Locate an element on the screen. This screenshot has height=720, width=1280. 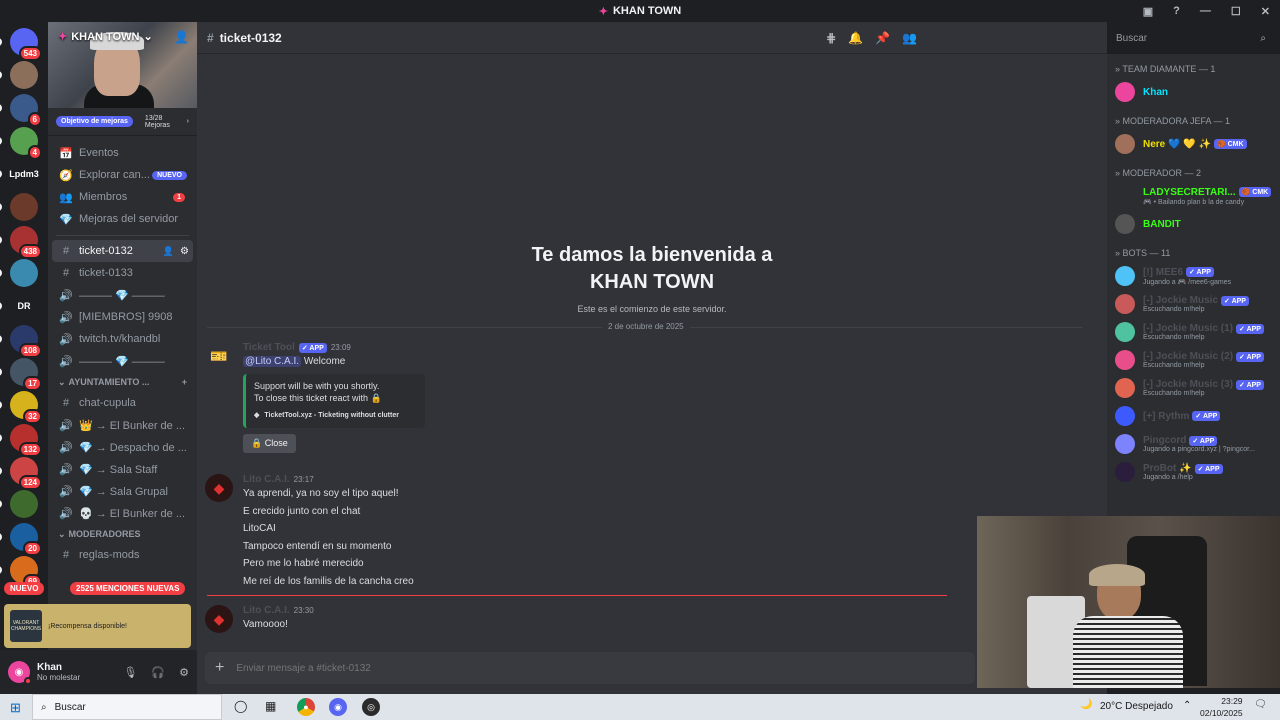
server-icon: 32 is located at coordinates (21, 407).